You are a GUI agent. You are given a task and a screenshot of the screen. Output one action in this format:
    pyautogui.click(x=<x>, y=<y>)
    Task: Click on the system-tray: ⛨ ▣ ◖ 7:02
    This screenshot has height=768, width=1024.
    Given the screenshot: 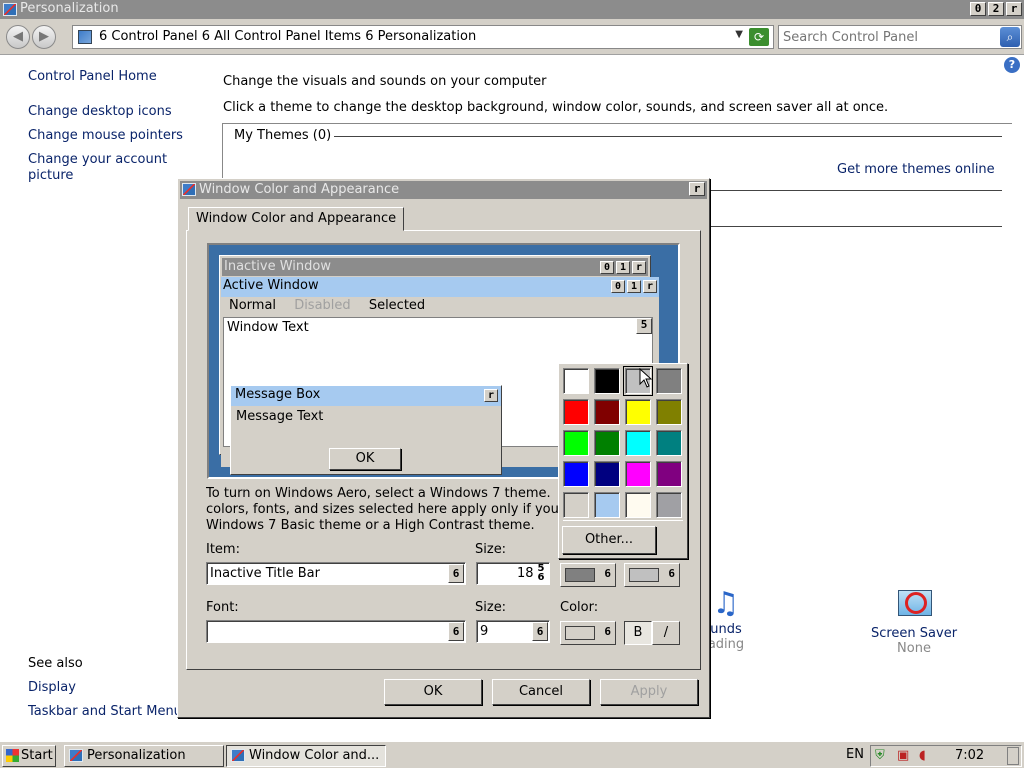 What is the action you would take?
    pyautogui.click(x=946, y=756)
    